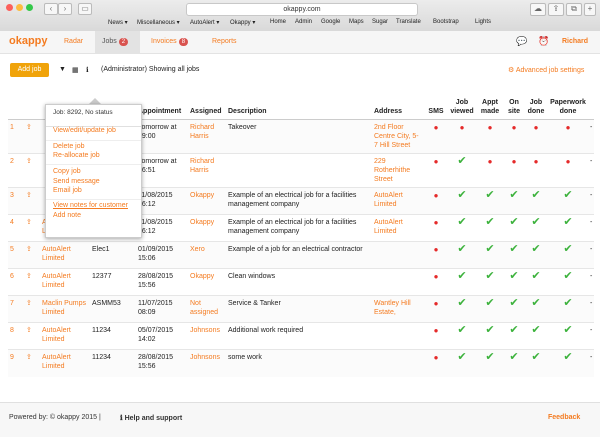 This screenshot has width=600, height=437. Describe the element at coordinates (521, 41) in the screenshot. I see `chat-icon: 💬` at that location.